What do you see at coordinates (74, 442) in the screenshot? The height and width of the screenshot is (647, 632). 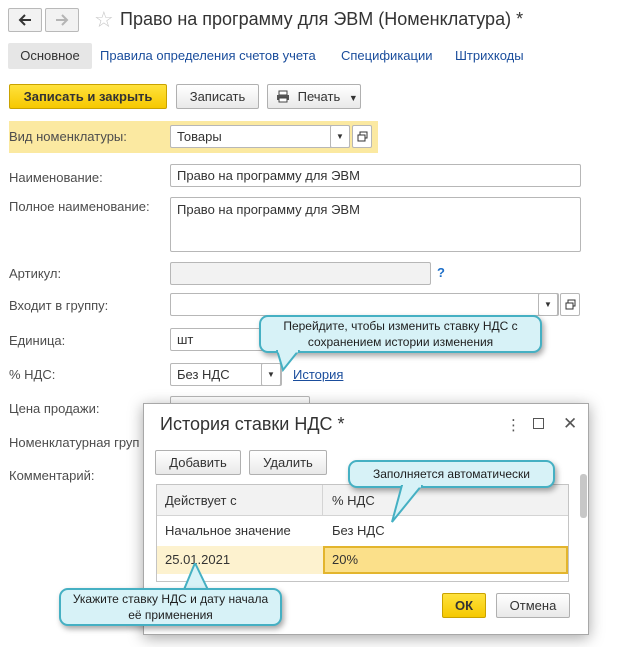 I see `nomenclature-group-label: Номенклатурная груп` at bounding box center [74, 442].